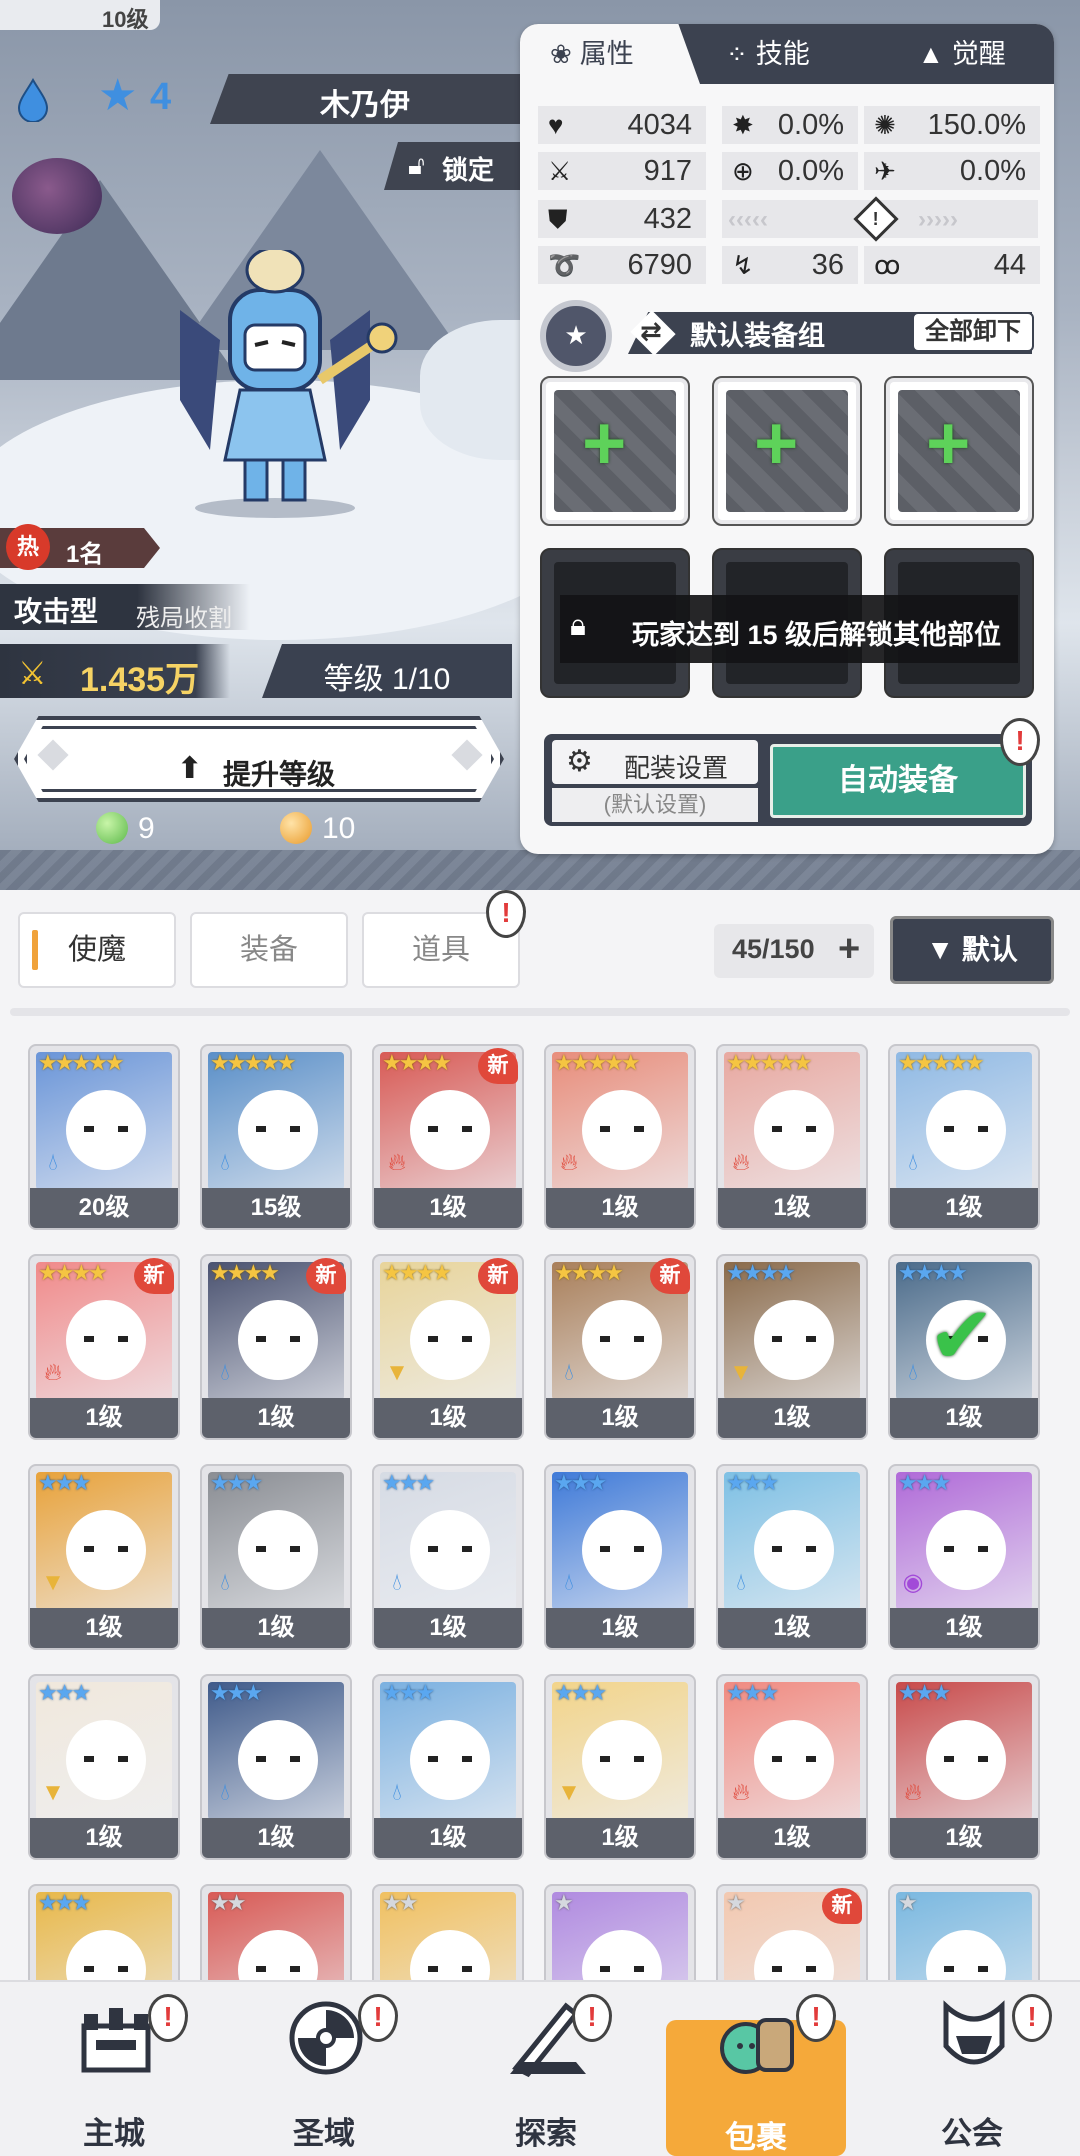 The width and height of the screenshot is (1080, 2156). I want to click on sort-button: ▼ 默认, so click(972, 950).